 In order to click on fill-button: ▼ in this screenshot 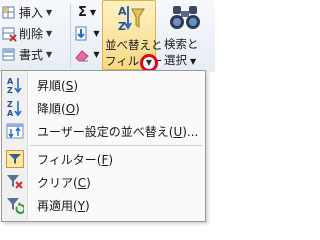, I will do `click(87, 33)`.